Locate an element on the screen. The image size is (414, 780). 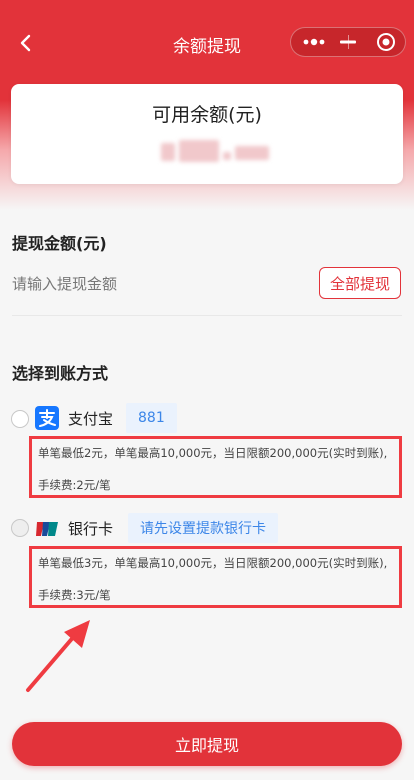
alipay-label: 支付宝 is located at coordinates (91, 419).